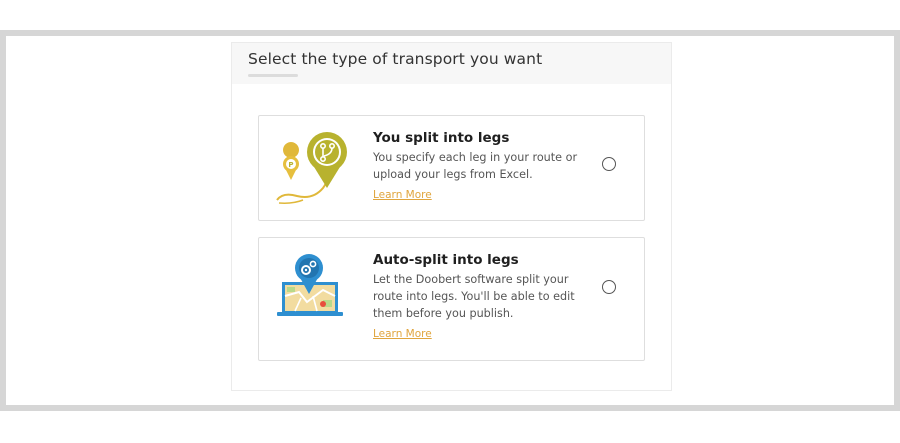  I want to click on panel-header: Select the type of transport you want, so click(451, 63).